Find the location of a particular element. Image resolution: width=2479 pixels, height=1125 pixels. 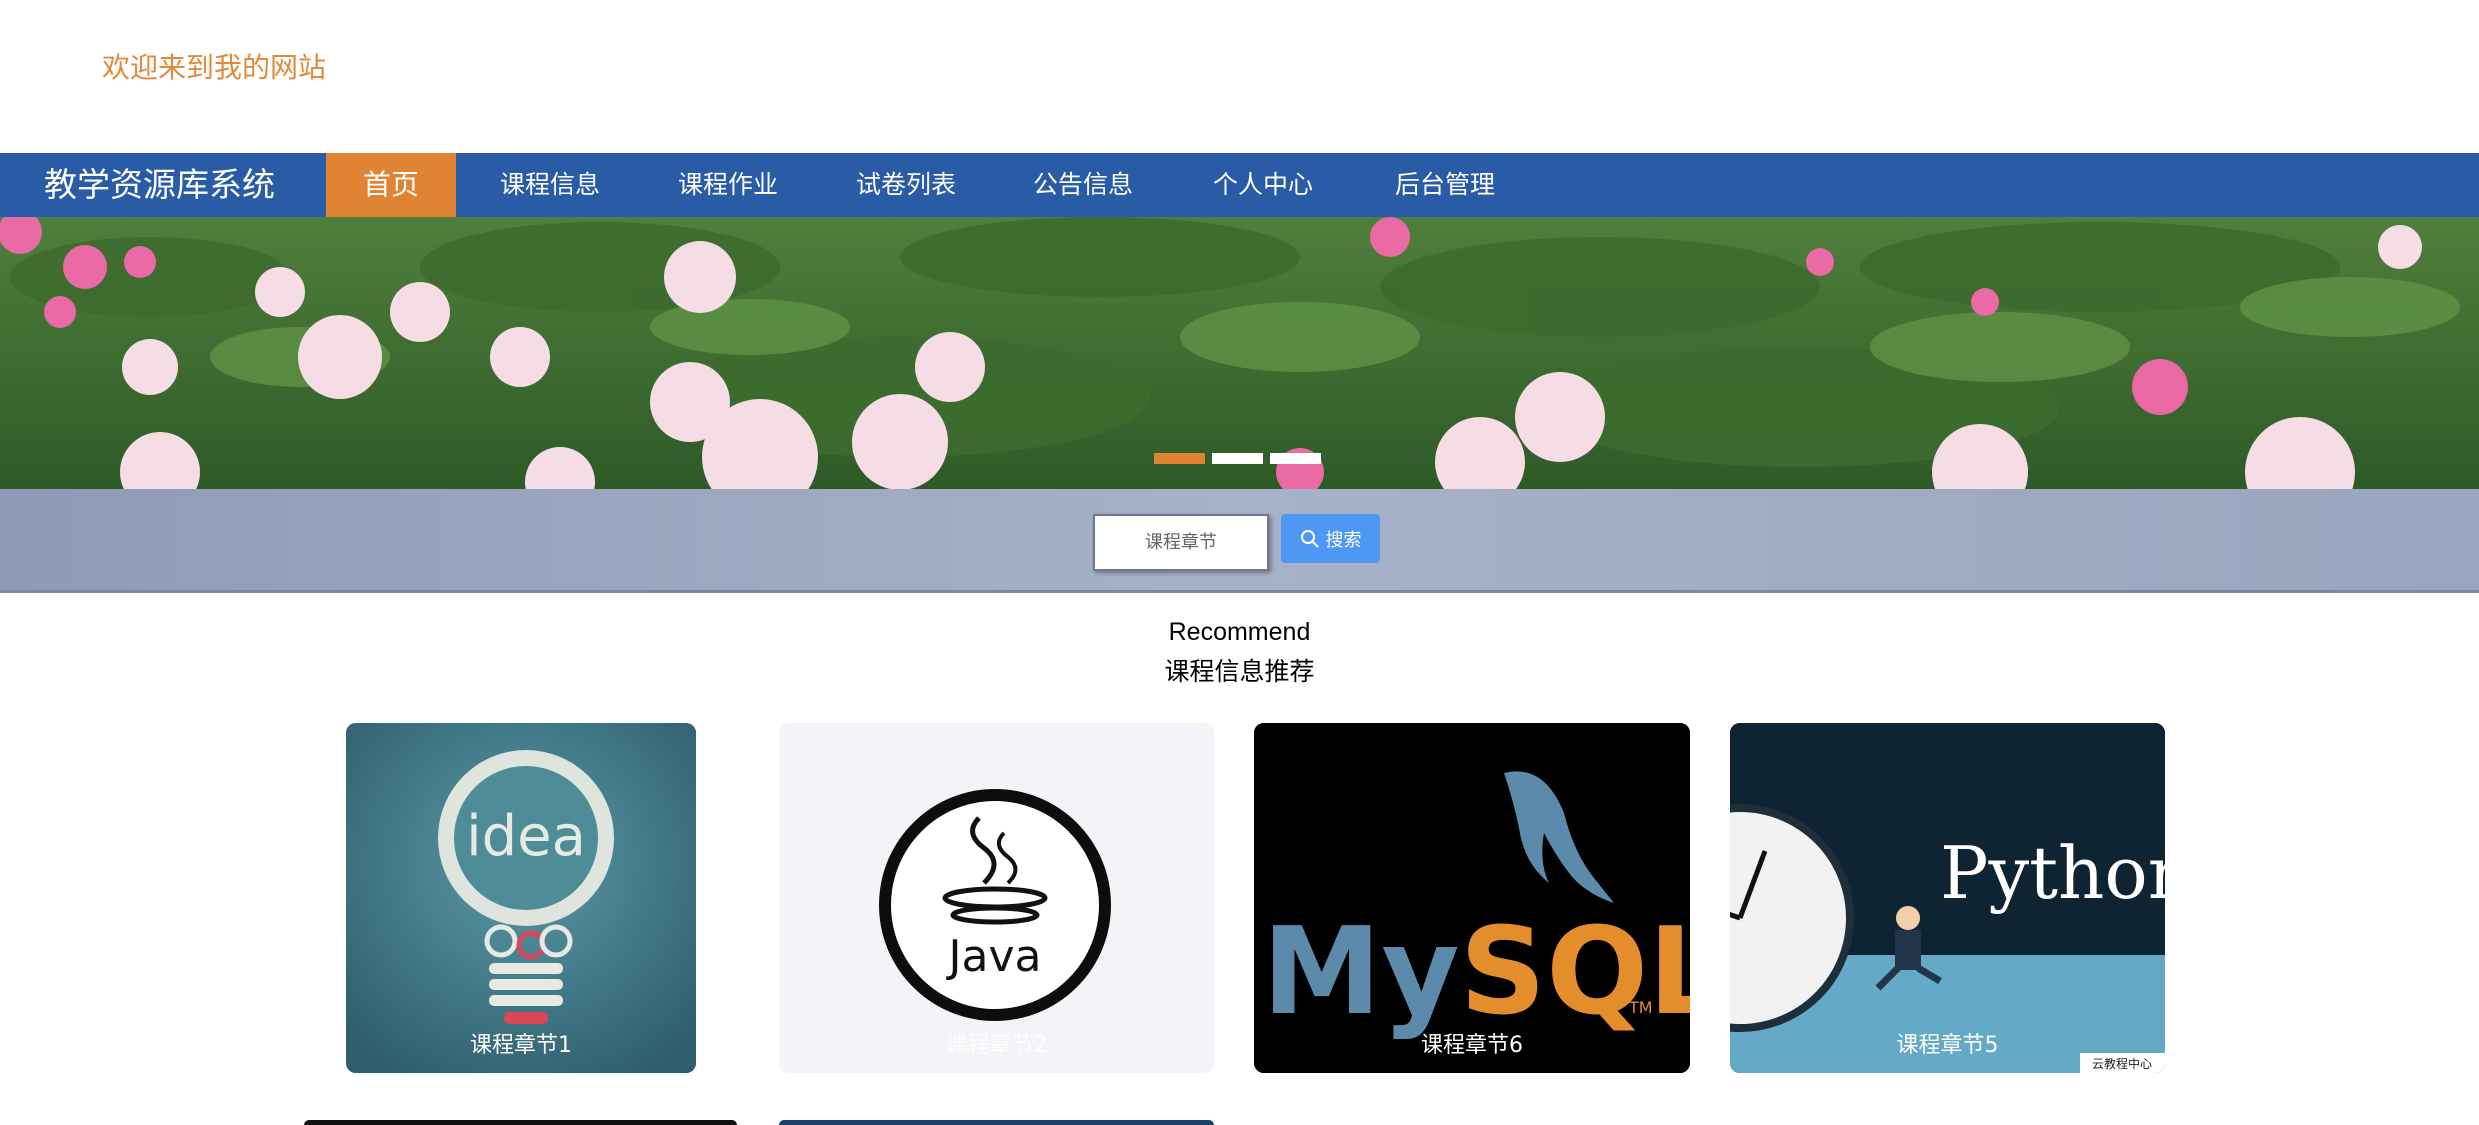

nav-item-home: 首页 is located at coordinates (391, 185).